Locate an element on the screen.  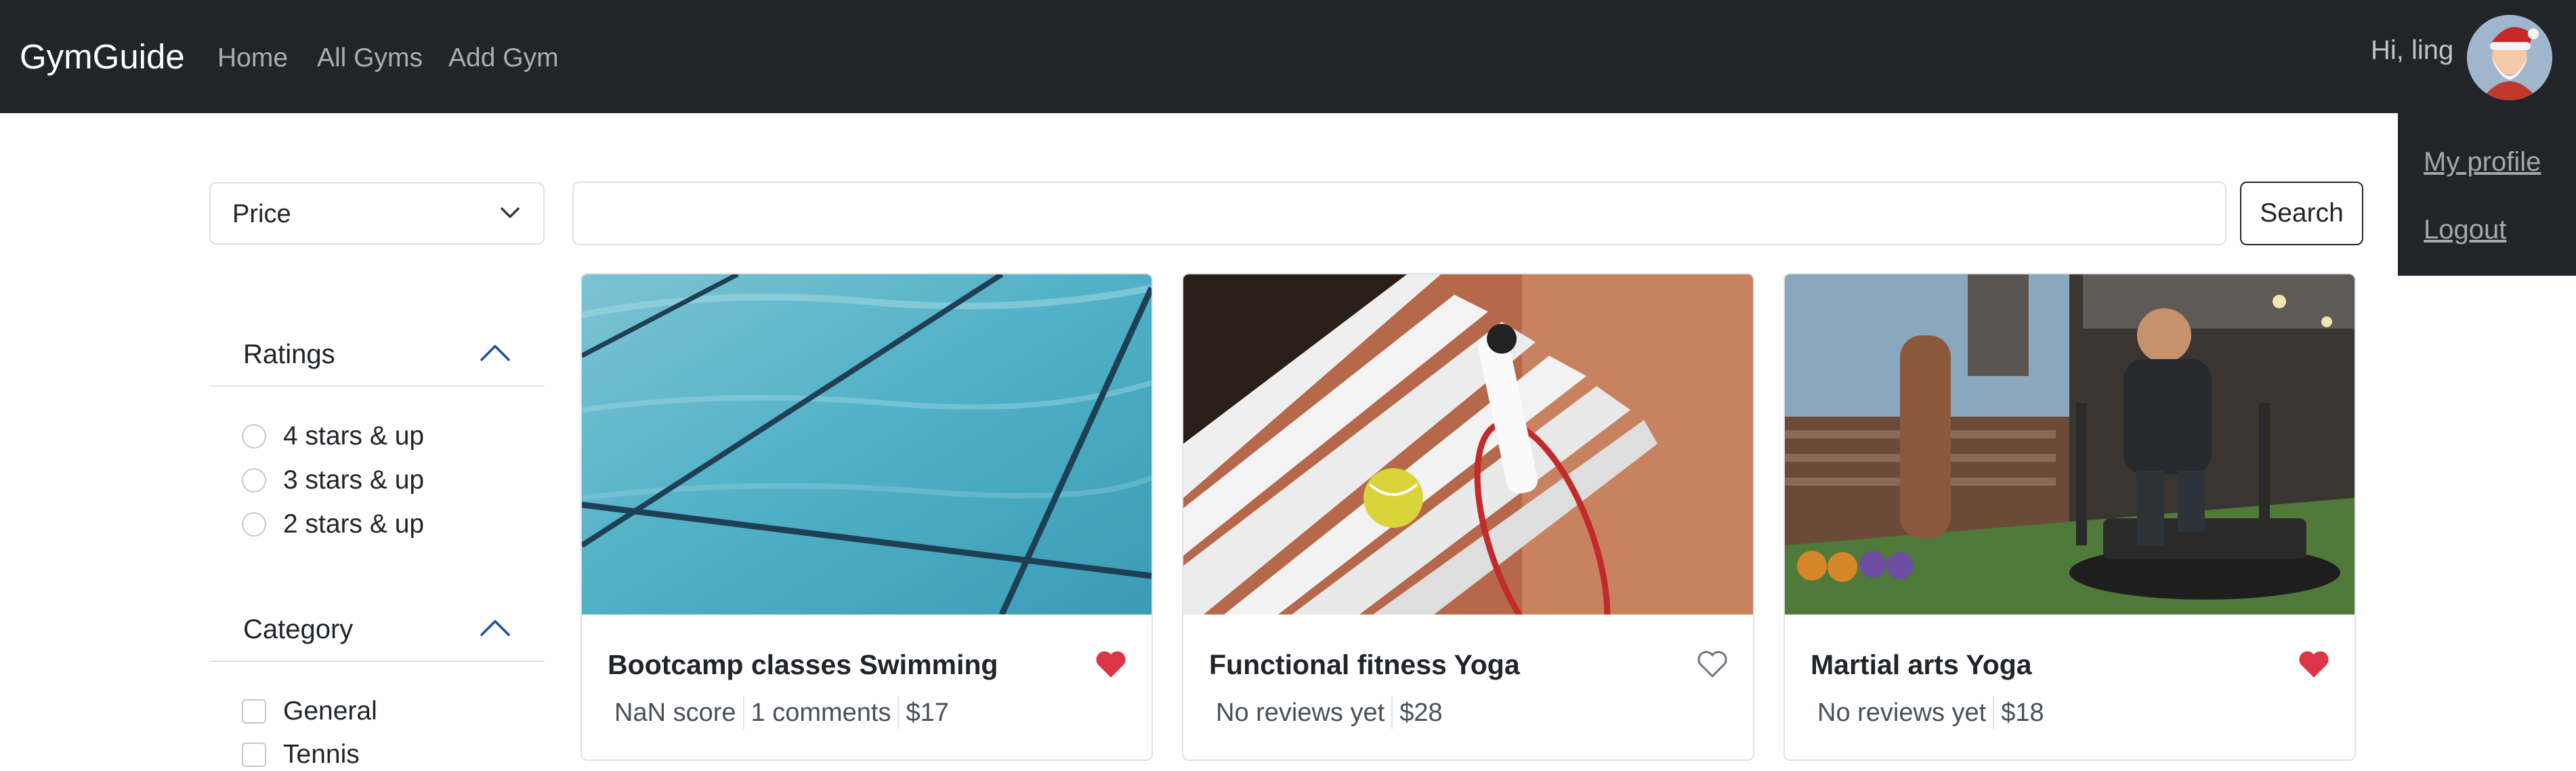
gym-card-meta: No reviews yet $18 is located at coordinates (1931, 713).